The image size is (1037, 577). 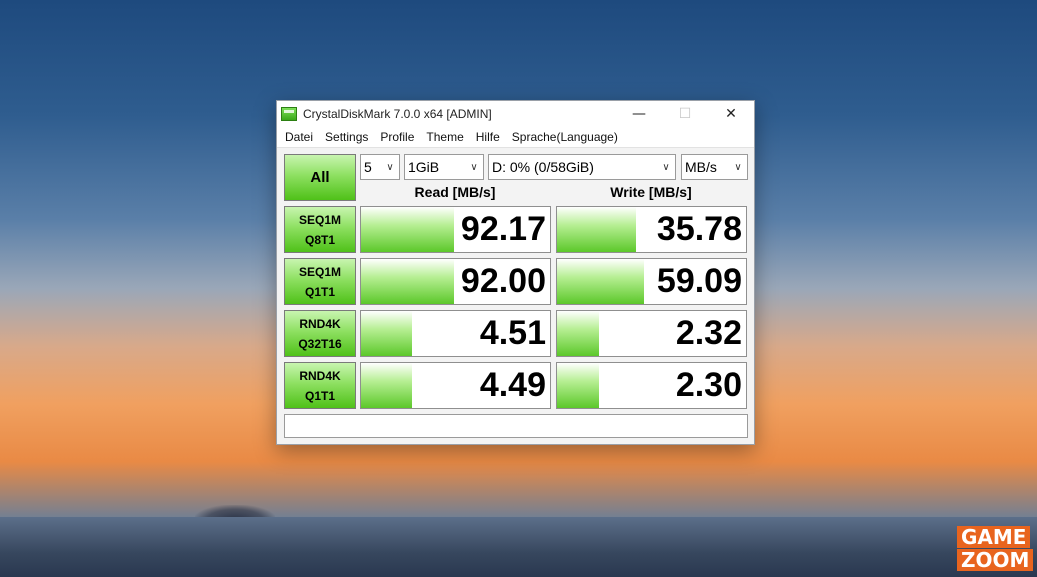 What do you see at coordinates (488, 137) in the screenshot?
I see `menu-hilfe: Hilfe` at bounding box center [488, 137].